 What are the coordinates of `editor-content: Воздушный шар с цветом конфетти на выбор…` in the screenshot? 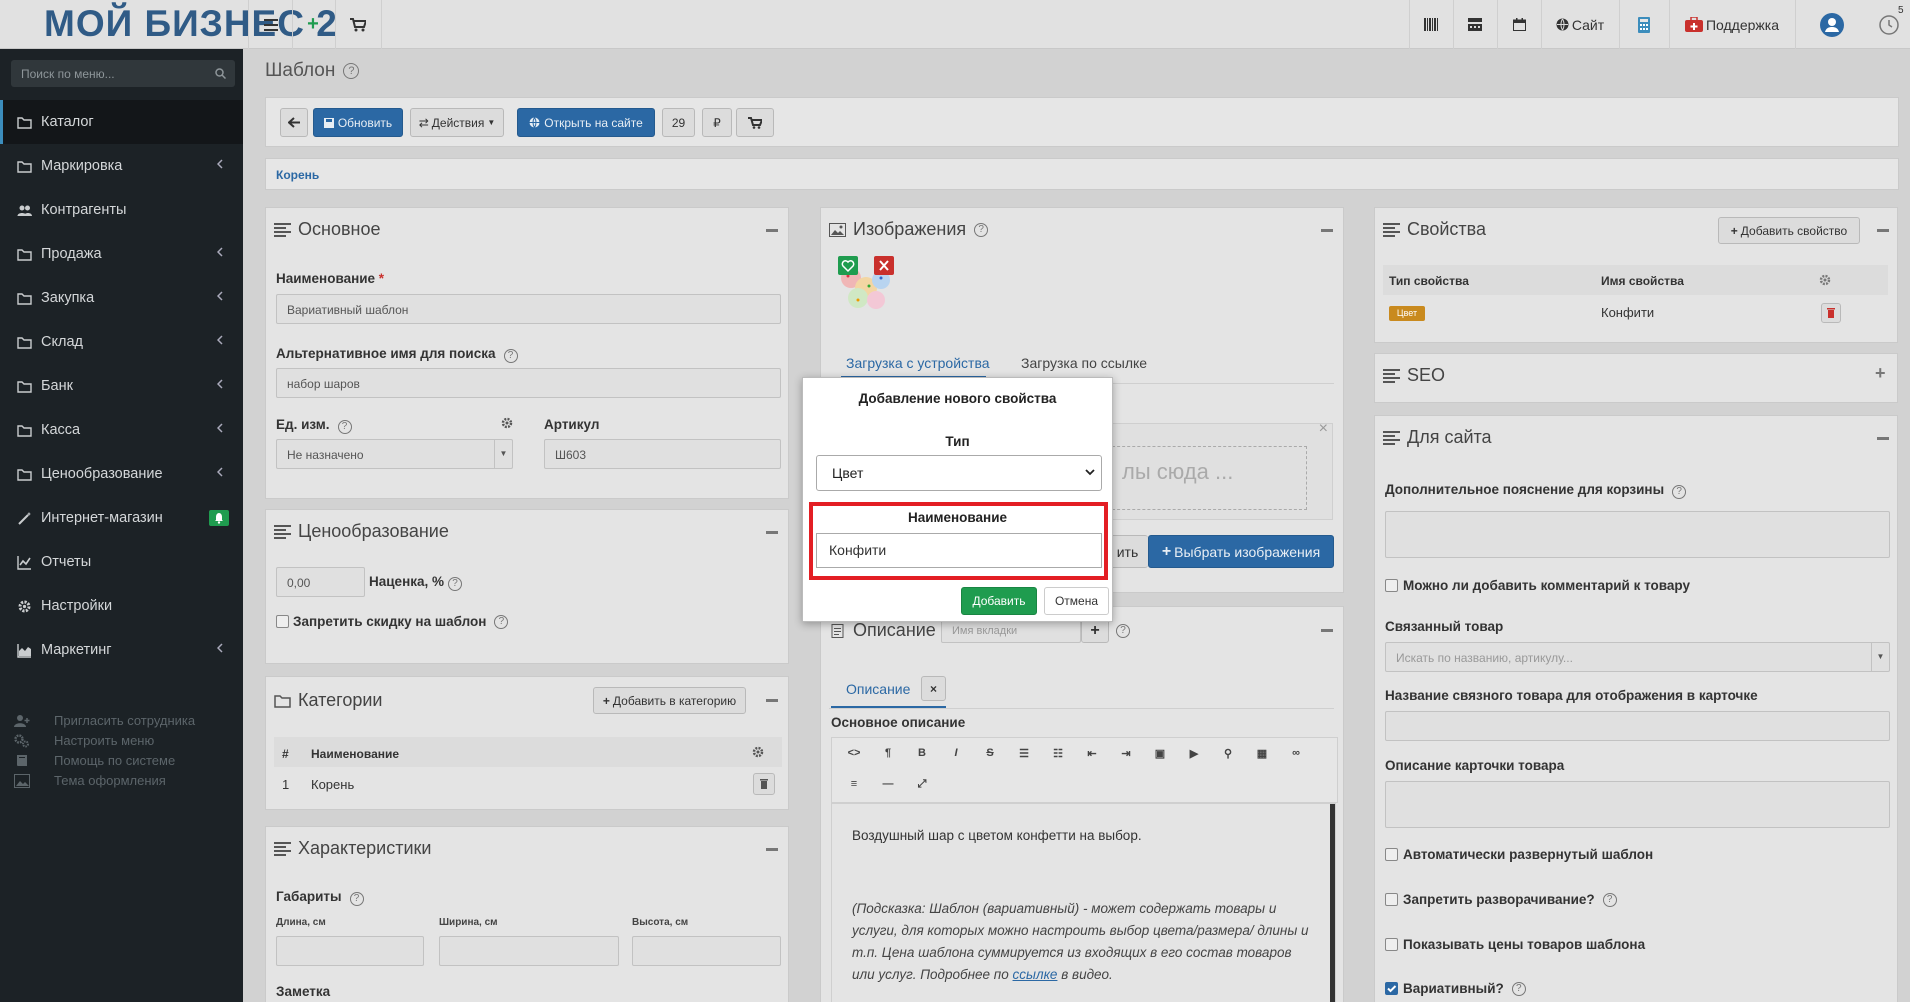 It's located at (1083, 902).